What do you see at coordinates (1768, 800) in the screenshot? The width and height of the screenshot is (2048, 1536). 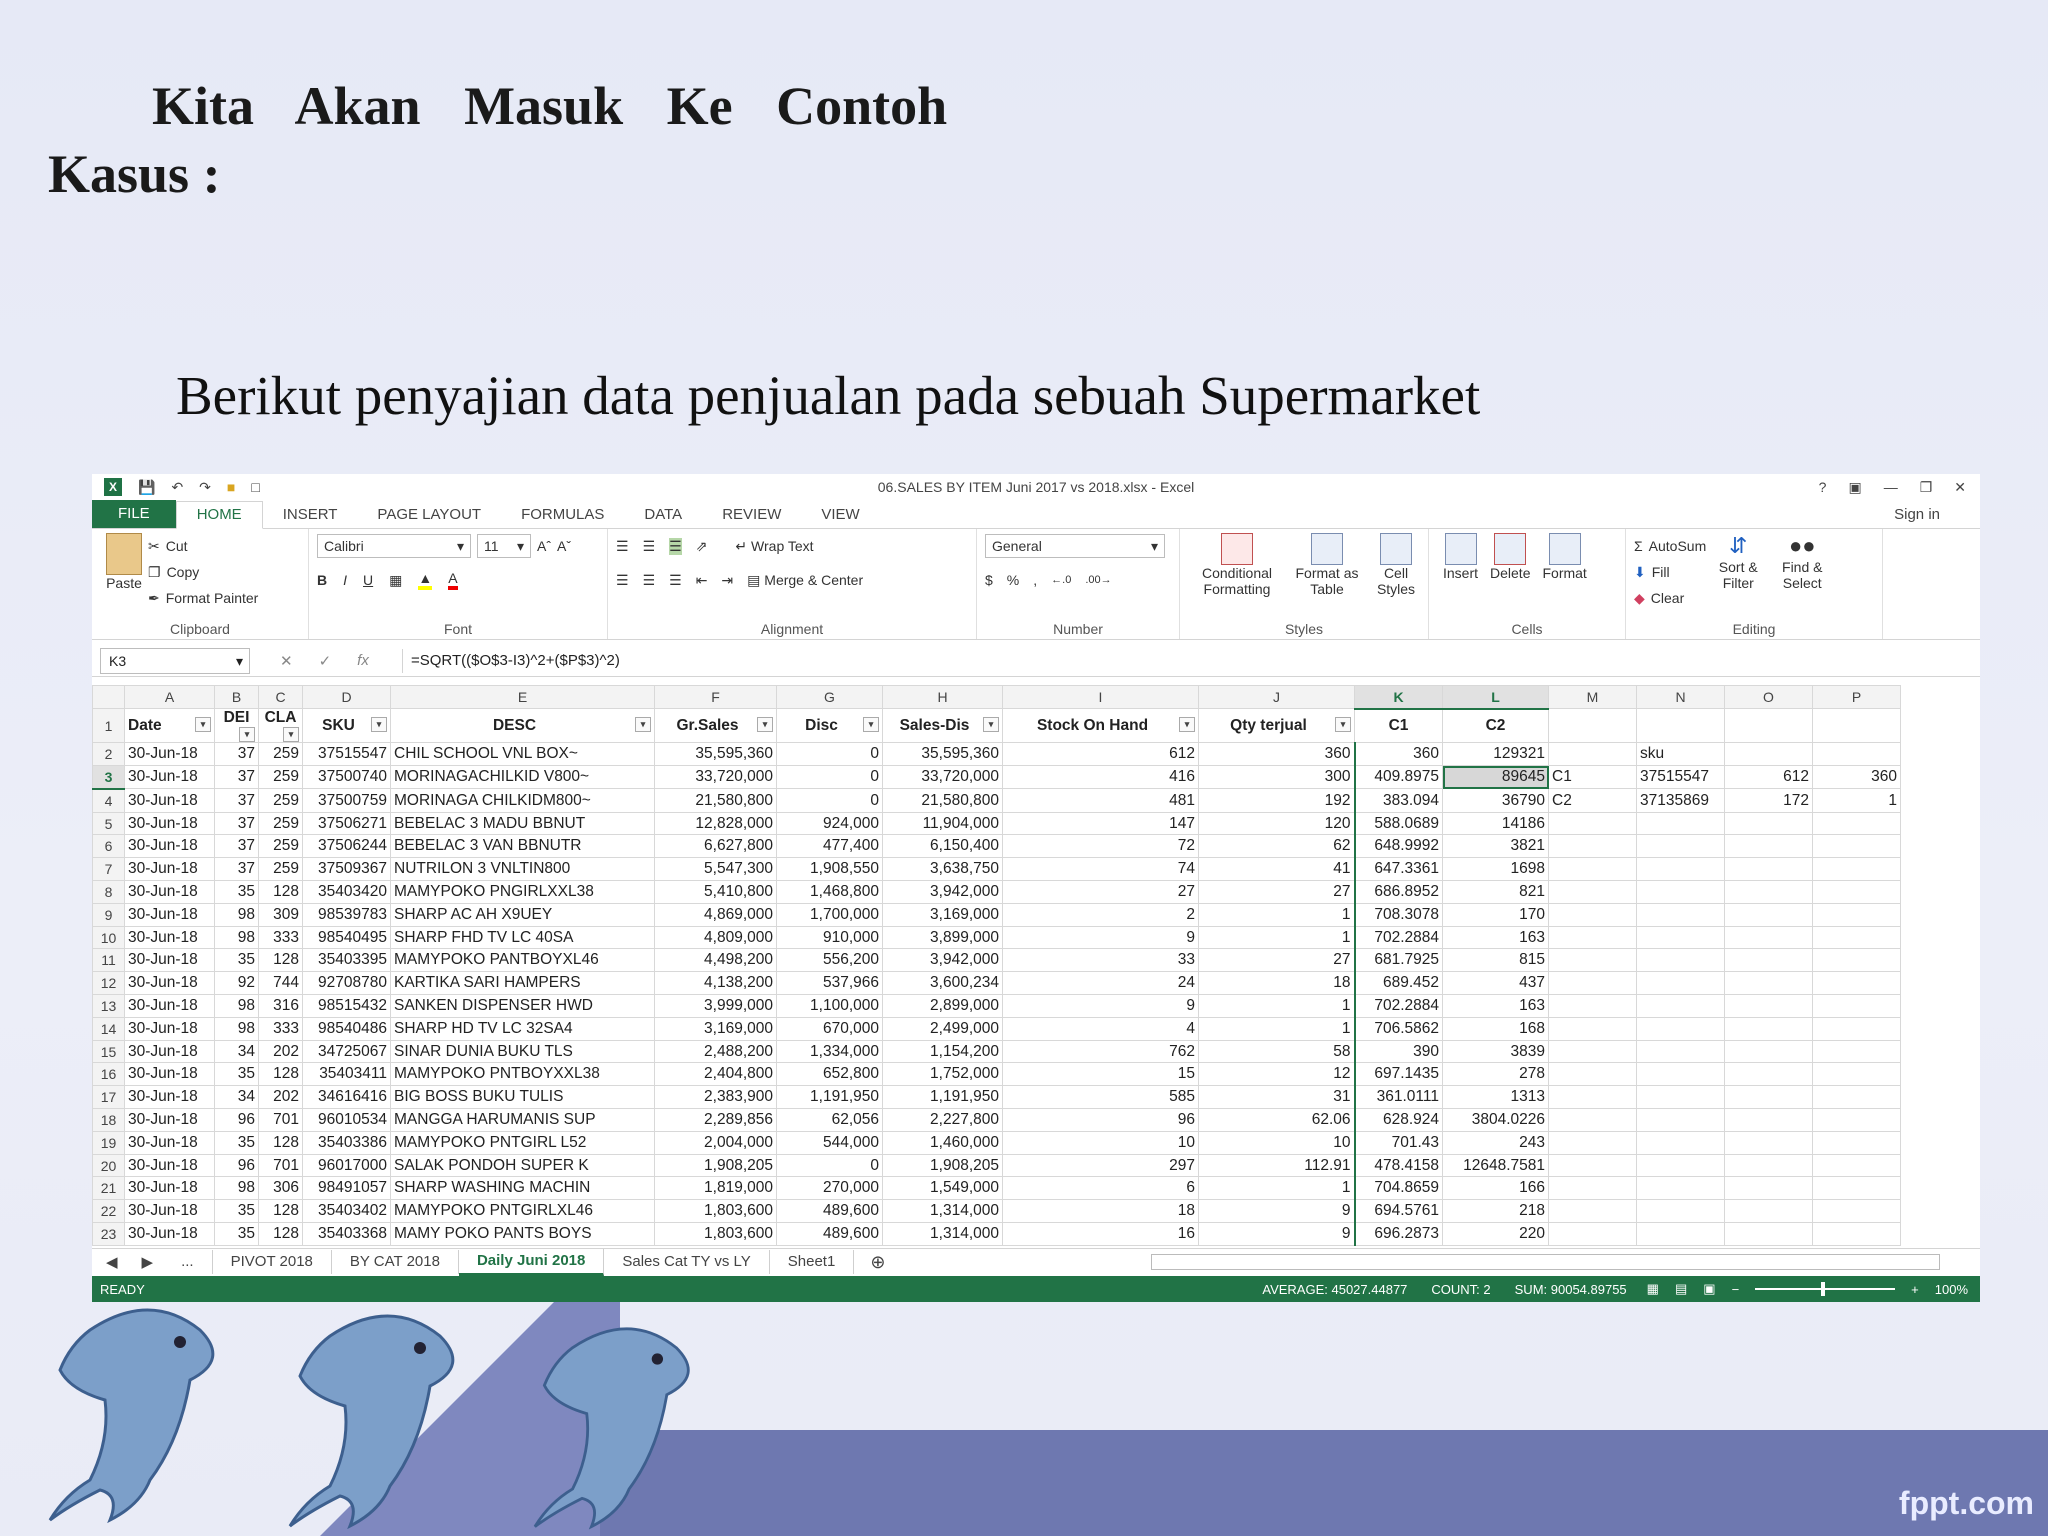 I see `cell: 172` at bounding box center [1768, 800].